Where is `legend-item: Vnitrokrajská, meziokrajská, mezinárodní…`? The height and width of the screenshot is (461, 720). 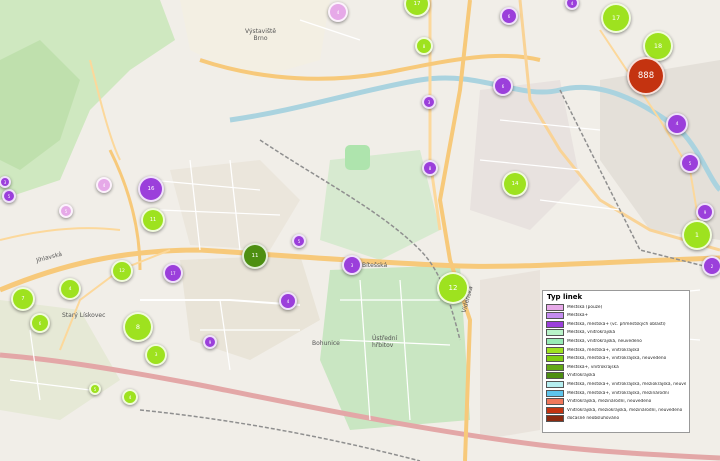 legend-item: Vnitrokrajská, meziokrajská, mezinárodní… is located at coordinates (616, 410).